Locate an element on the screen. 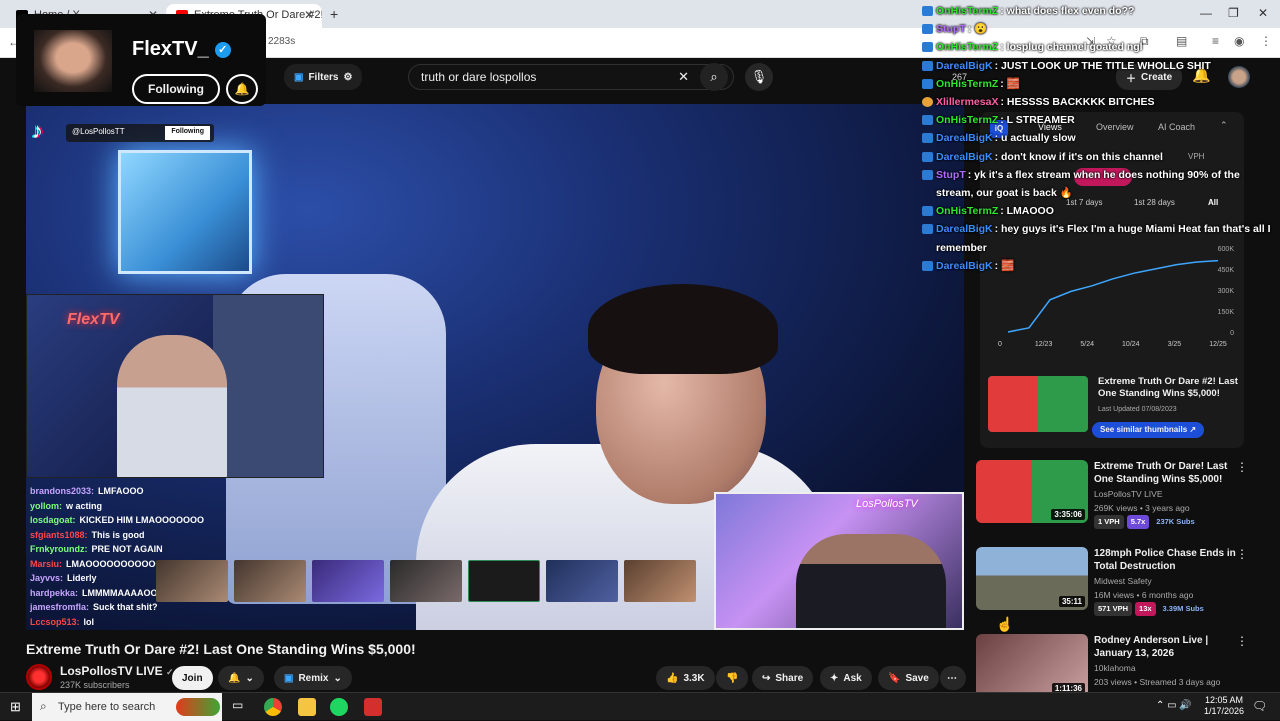  peppers-icon is located at coordinates (198, 707).